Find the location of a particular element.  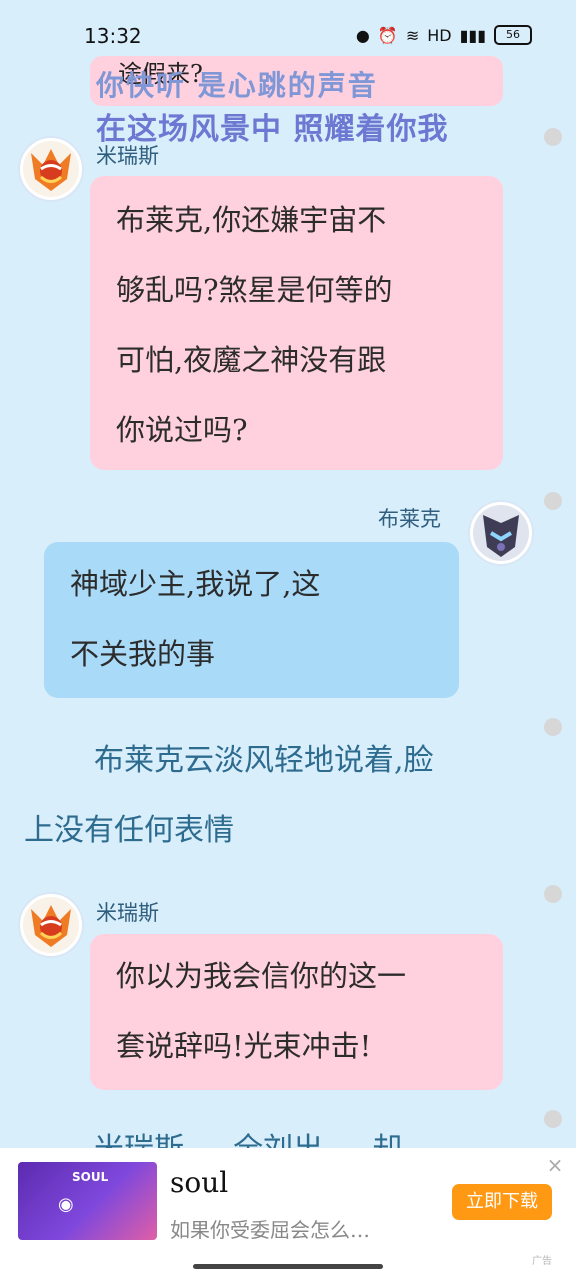

message-line: 不关我的事 is located at coordinates (143, 654).